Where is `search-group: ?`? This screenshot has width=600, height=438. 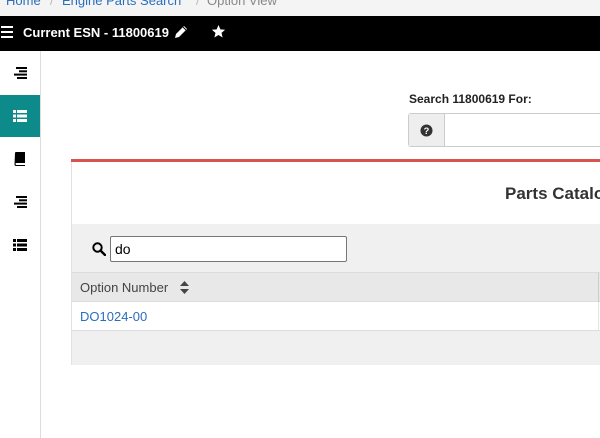 search-group: ? is located at coordinates (504, 130).